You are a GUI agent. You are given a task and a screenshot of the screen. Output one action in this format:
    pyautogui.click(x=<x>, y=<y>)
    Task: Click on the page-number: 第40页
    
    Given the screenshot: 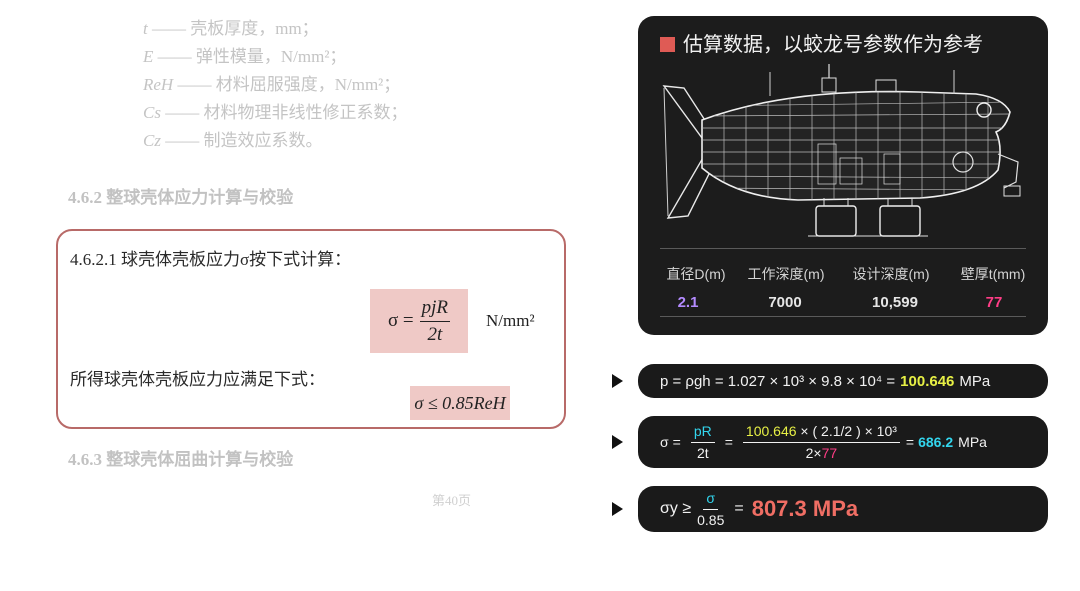 What is the action you would take?
    pyautogui.click(x=452, y=500)
    